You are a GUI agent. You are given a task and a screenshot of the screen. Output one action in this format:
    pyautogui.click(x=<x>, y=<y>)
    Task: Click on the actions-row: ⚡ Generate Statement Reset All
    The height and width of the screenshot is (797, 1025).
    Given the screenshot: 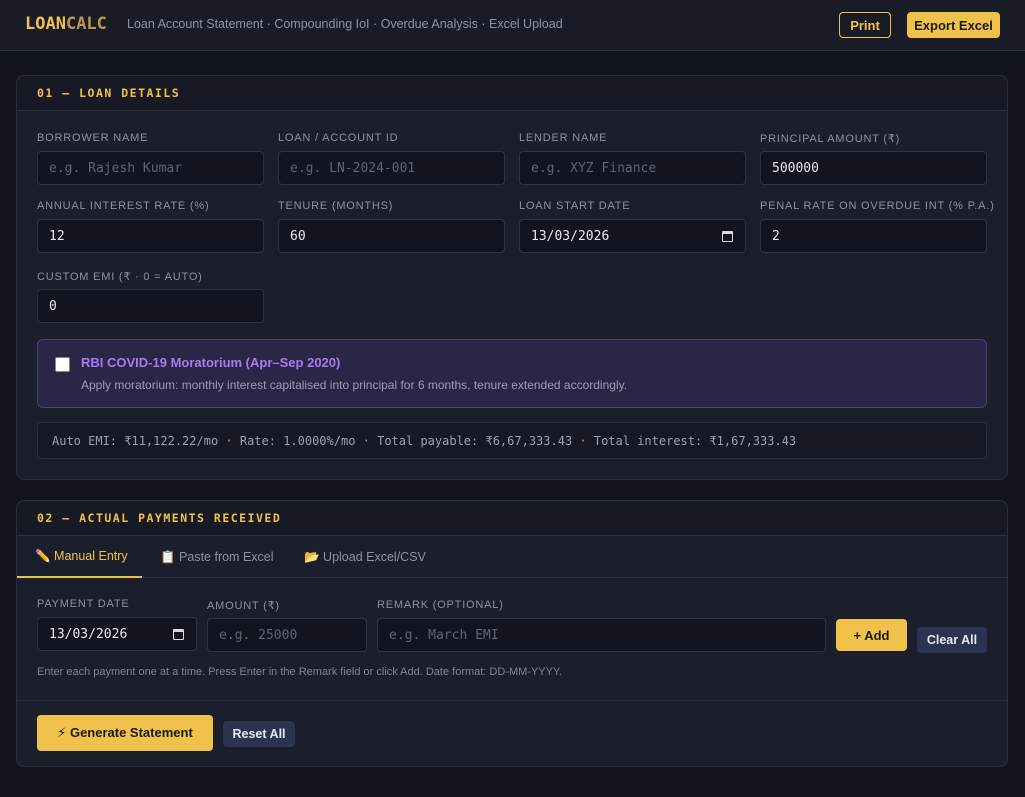 What is the action you would take?
    pyautogui.click(x=512, y=733)
    